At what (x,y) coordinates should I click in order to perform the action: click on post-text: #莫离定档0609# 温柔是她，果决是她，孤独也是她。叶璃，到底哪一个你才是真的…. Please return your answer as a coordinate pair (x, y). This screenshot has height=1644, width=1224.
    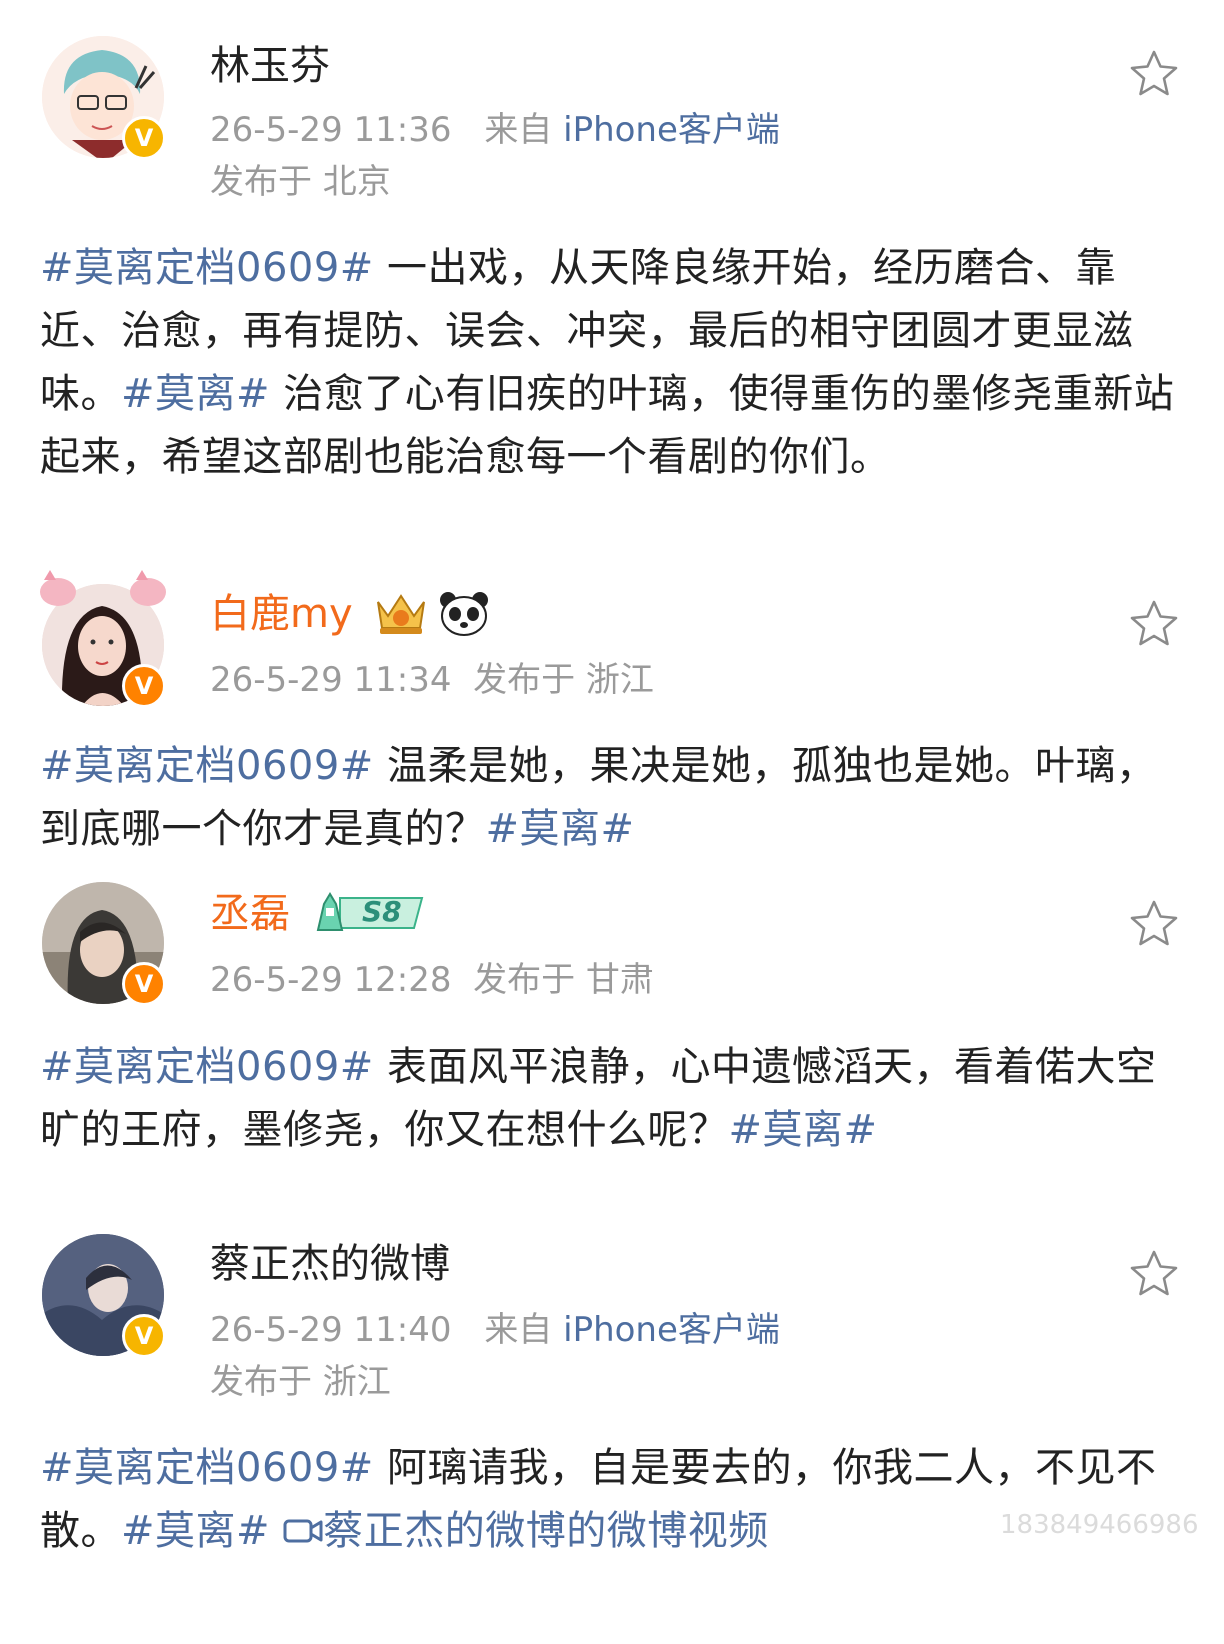
    Looking at the image, I should click on (615, 798).